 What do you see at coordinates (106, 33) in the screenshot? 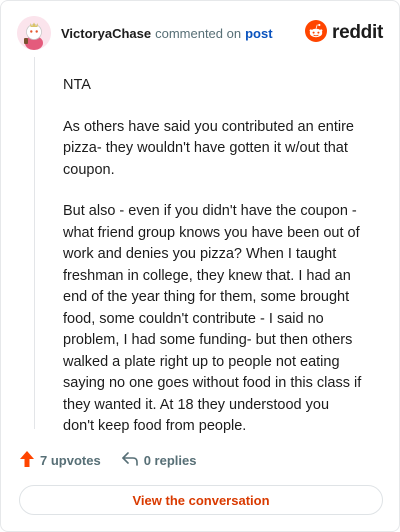
I see `username-link: VictoryaChase` at bounding box center [106, 33].